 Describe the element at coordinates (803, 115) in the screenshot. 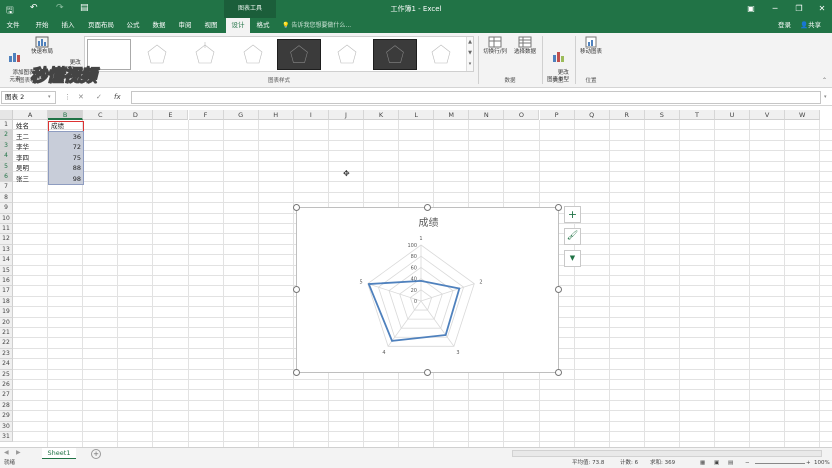

I see `column-header-w: W` at that location.